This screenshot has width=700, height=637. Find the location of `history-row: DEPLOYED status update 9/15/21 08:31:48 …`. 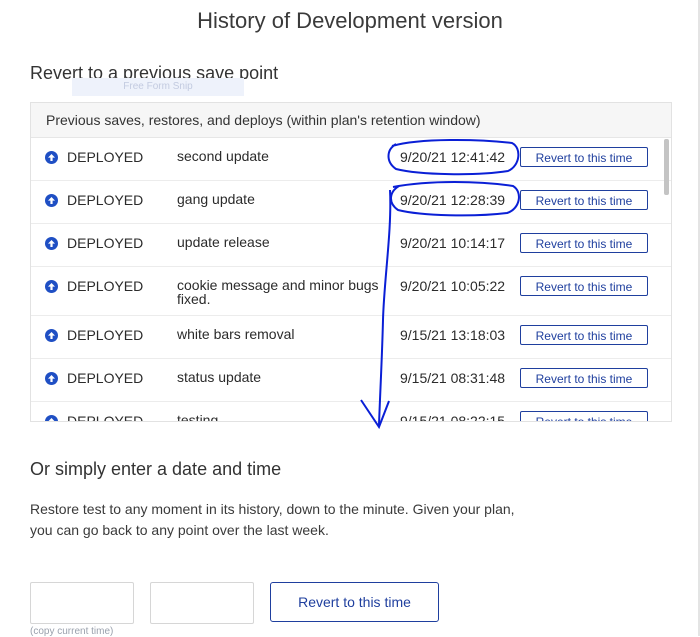

history-row: DEPLOYED status update 9/15/21 08:31:48 … is located at coordinates (351, 380).